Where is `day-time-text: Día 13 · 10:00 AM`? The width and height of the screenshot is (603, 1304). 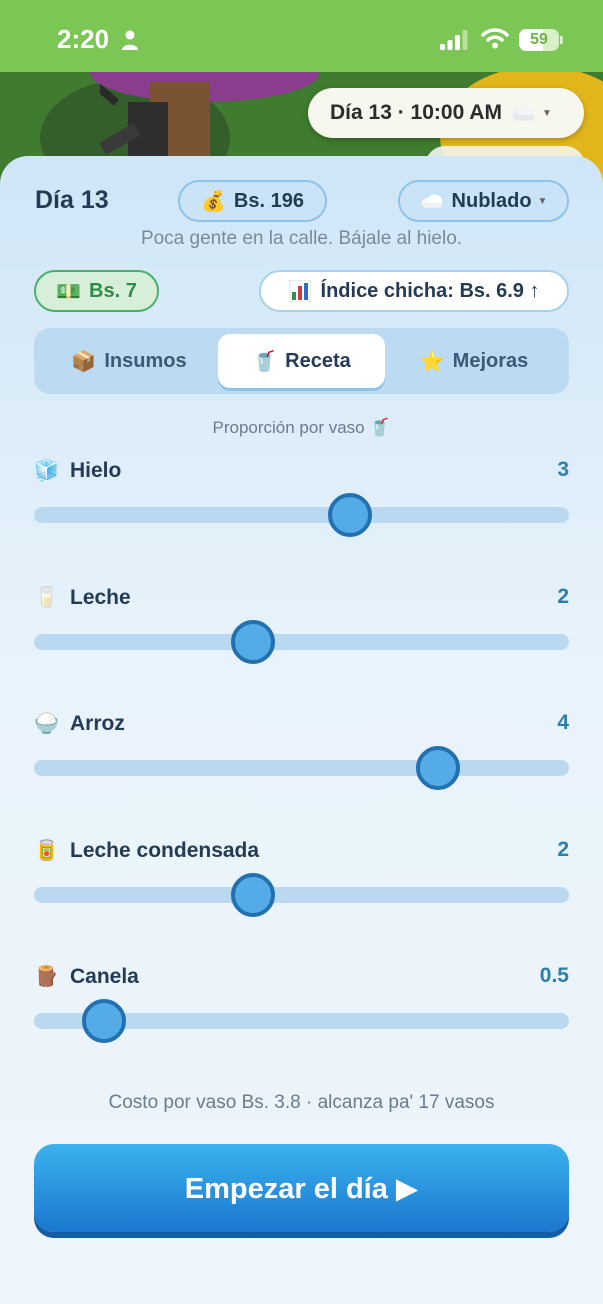 day-time-text: Día 13 · 10:00 AM is located at coordinates (416, 112).